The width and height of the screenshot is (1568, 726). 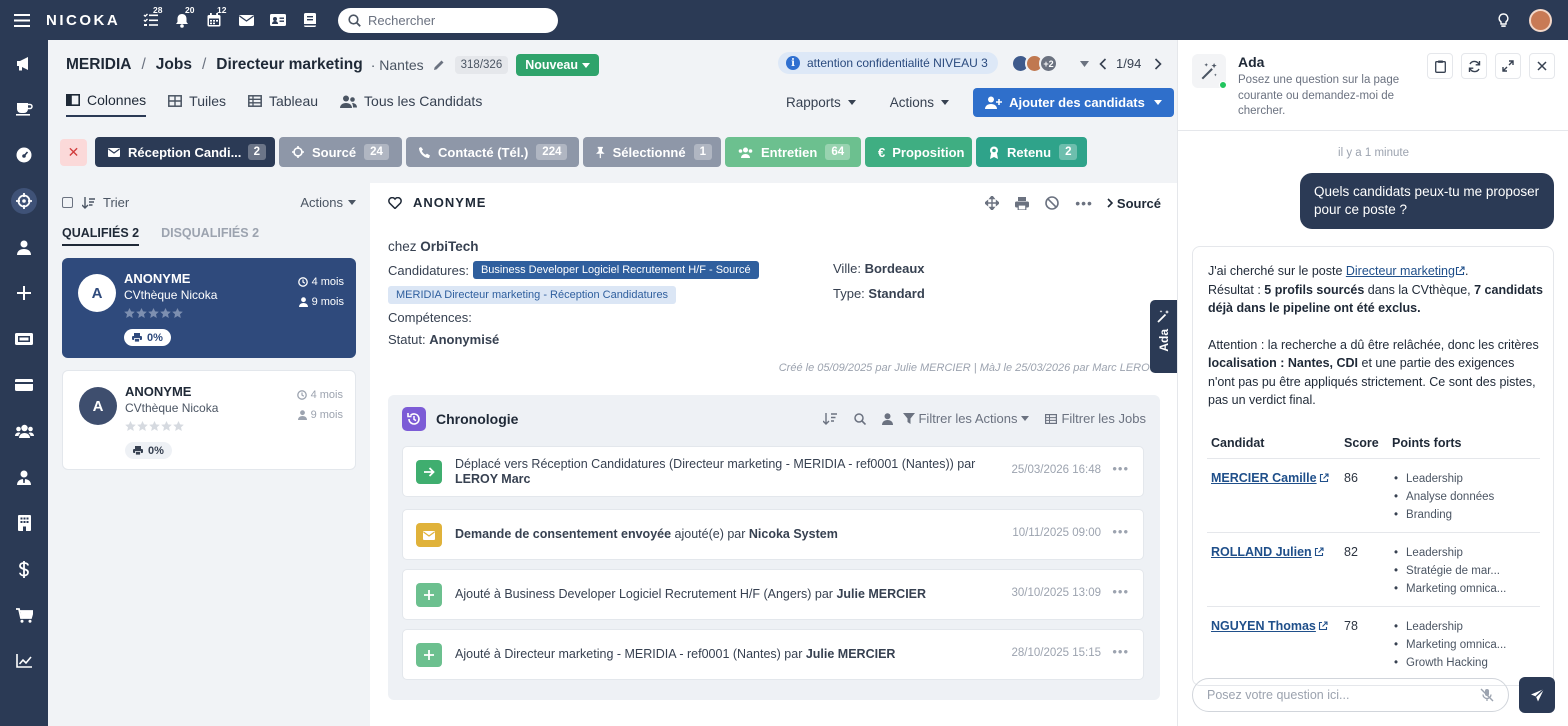 I want to click on candidate-link: ROLLAND Julien, so click(x=1261, y=552).